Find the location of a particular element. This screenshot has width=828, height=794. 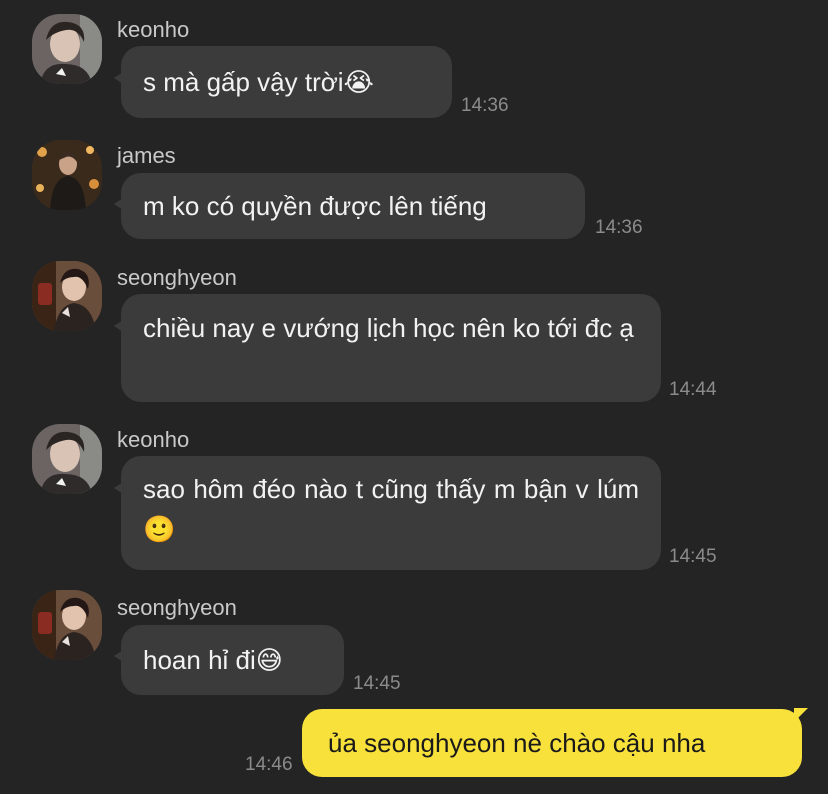

message-time: 14:46 is located at coordinates (269, 764).